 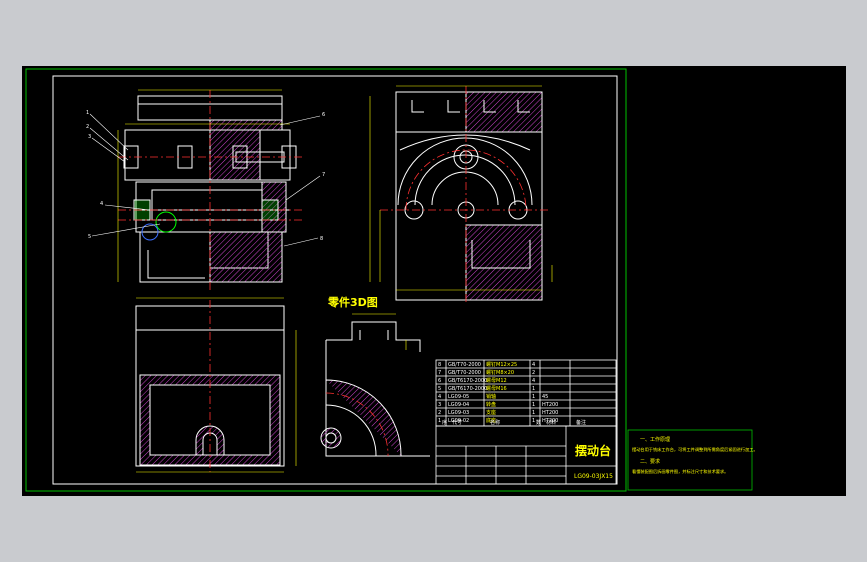 What do you see at coordinates (321, 239) in the screenshot?
I see `leader-number: 8` at bounding box center [321, 239].